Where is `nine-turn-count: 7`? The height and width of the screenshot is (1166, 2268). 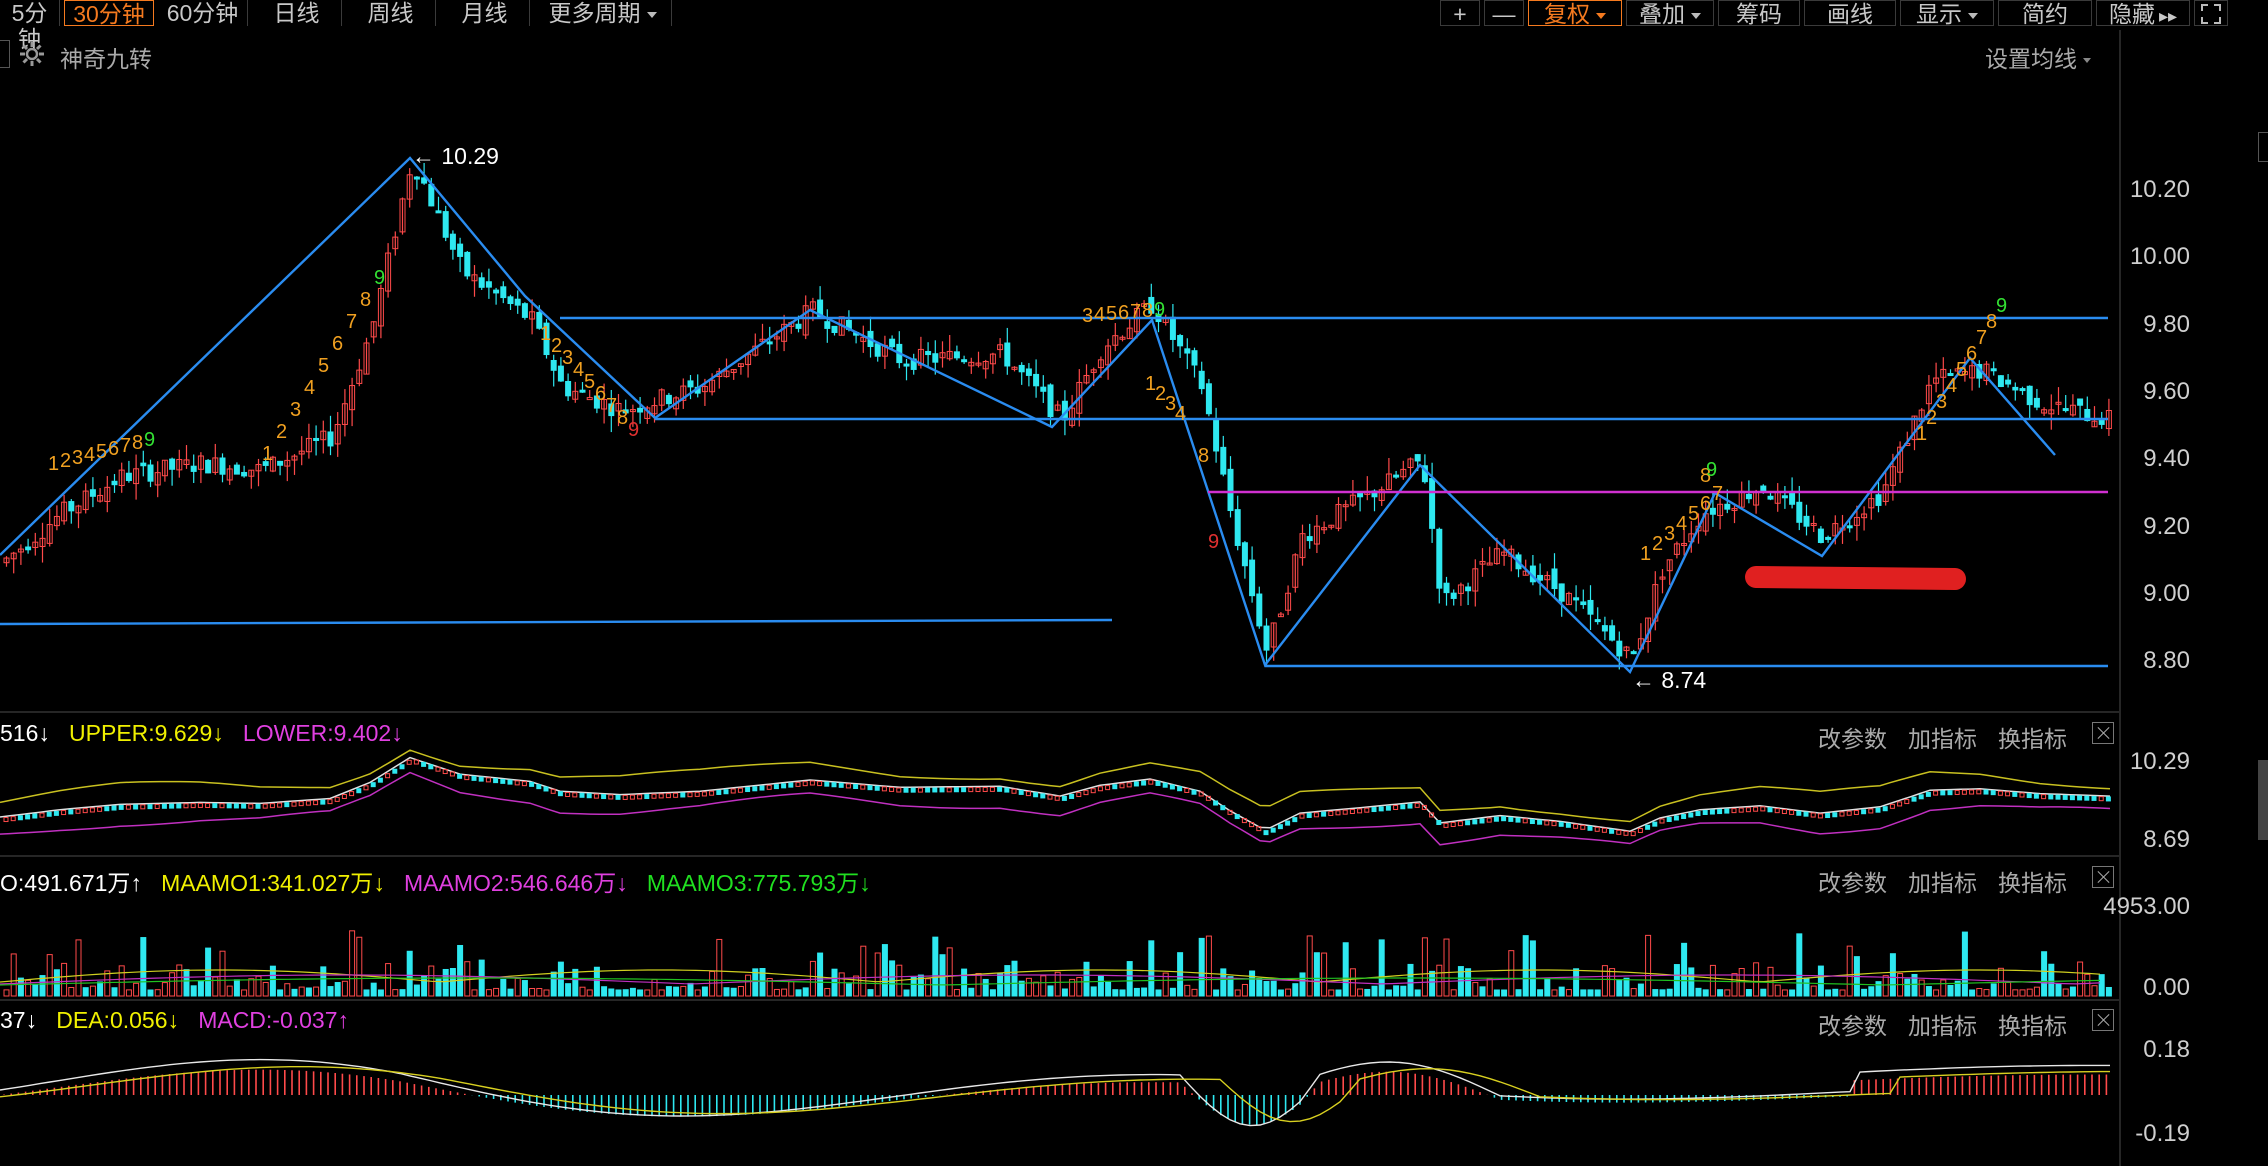 nine-turn-count: 7 is located at coordinates (1717, 494).